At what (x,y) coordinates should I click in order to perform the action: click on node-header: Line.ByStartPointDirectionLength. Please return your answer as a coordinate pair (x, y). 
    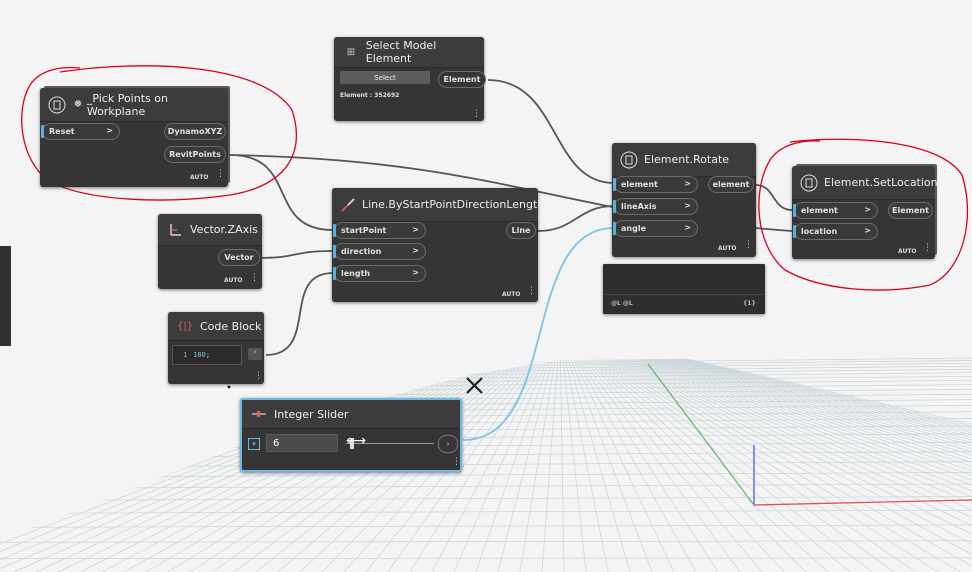
    Looking at the image, I should click on (438, 205).